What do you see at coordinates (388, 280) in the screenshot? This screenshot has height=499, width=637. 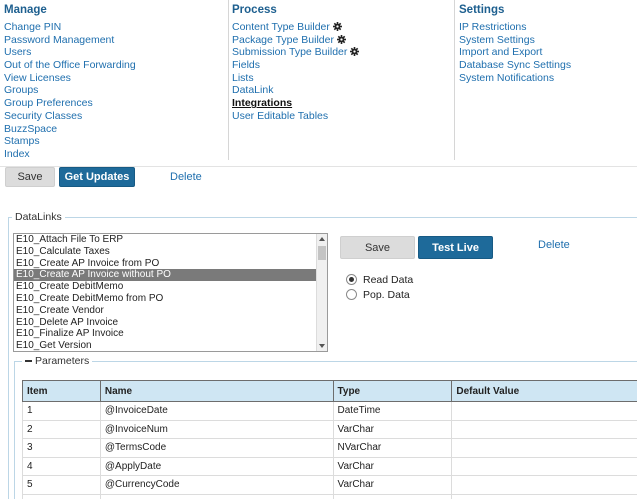 I see `read-data-label: Read Data` at bounding box center [388, 280].